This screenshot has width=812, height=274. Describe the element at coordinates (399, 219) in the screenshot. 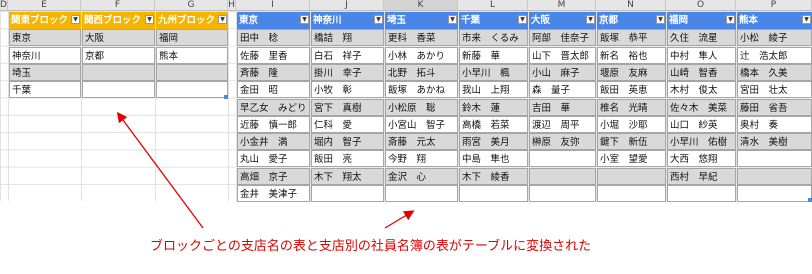

I see `arrow-to-branch-table` at that location.